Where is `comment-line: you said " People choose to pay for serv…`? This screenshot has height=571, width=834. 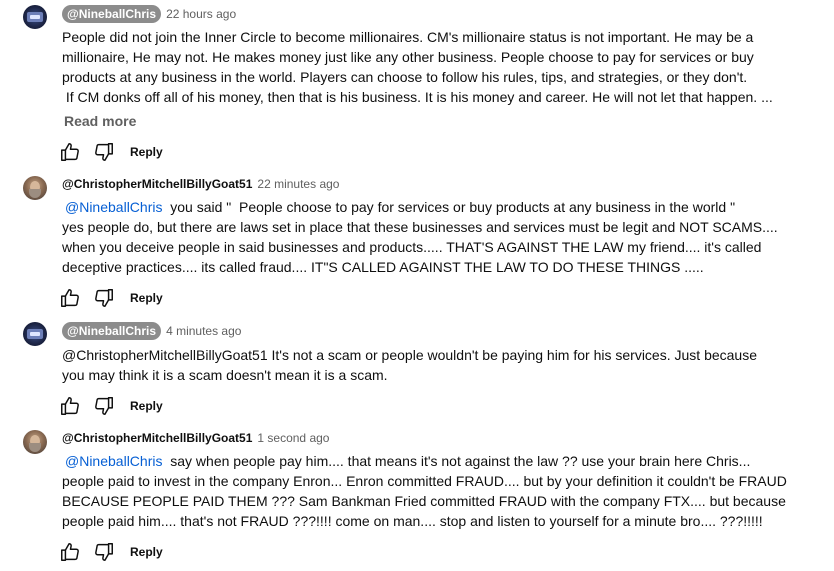 comment-line: you said " People choose to pay for serv… is located at coordinates (449, 207).